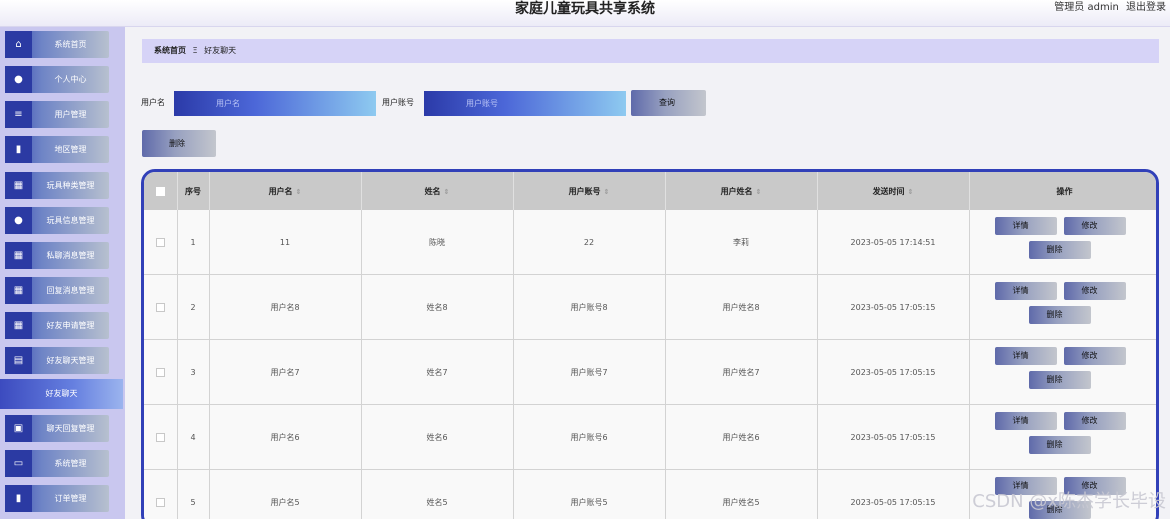 The width and height of the screenshot is (1170, 519). Describe the element at coordinates (193, 242) in the screenshot. I see `cell-no: 1` at that location.